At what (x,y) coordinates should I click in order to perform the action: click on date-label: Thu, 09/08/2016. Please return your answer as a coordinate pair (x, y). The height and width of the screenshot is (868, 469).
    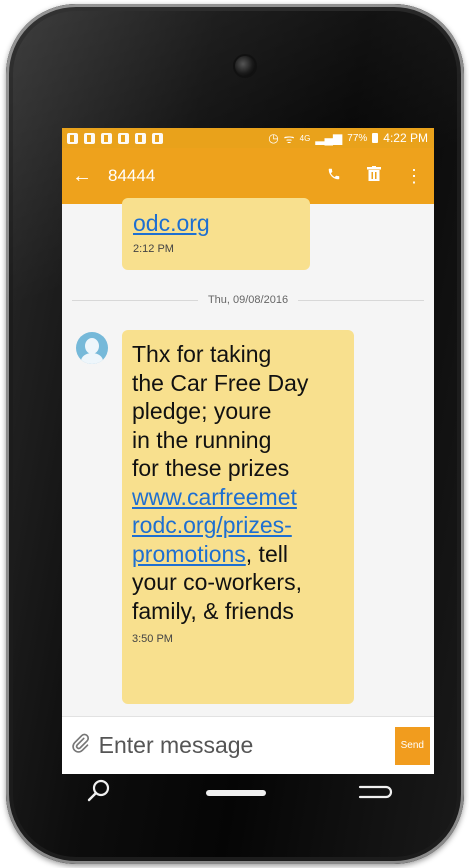
    Looking at the image, I should click on (248, 300).